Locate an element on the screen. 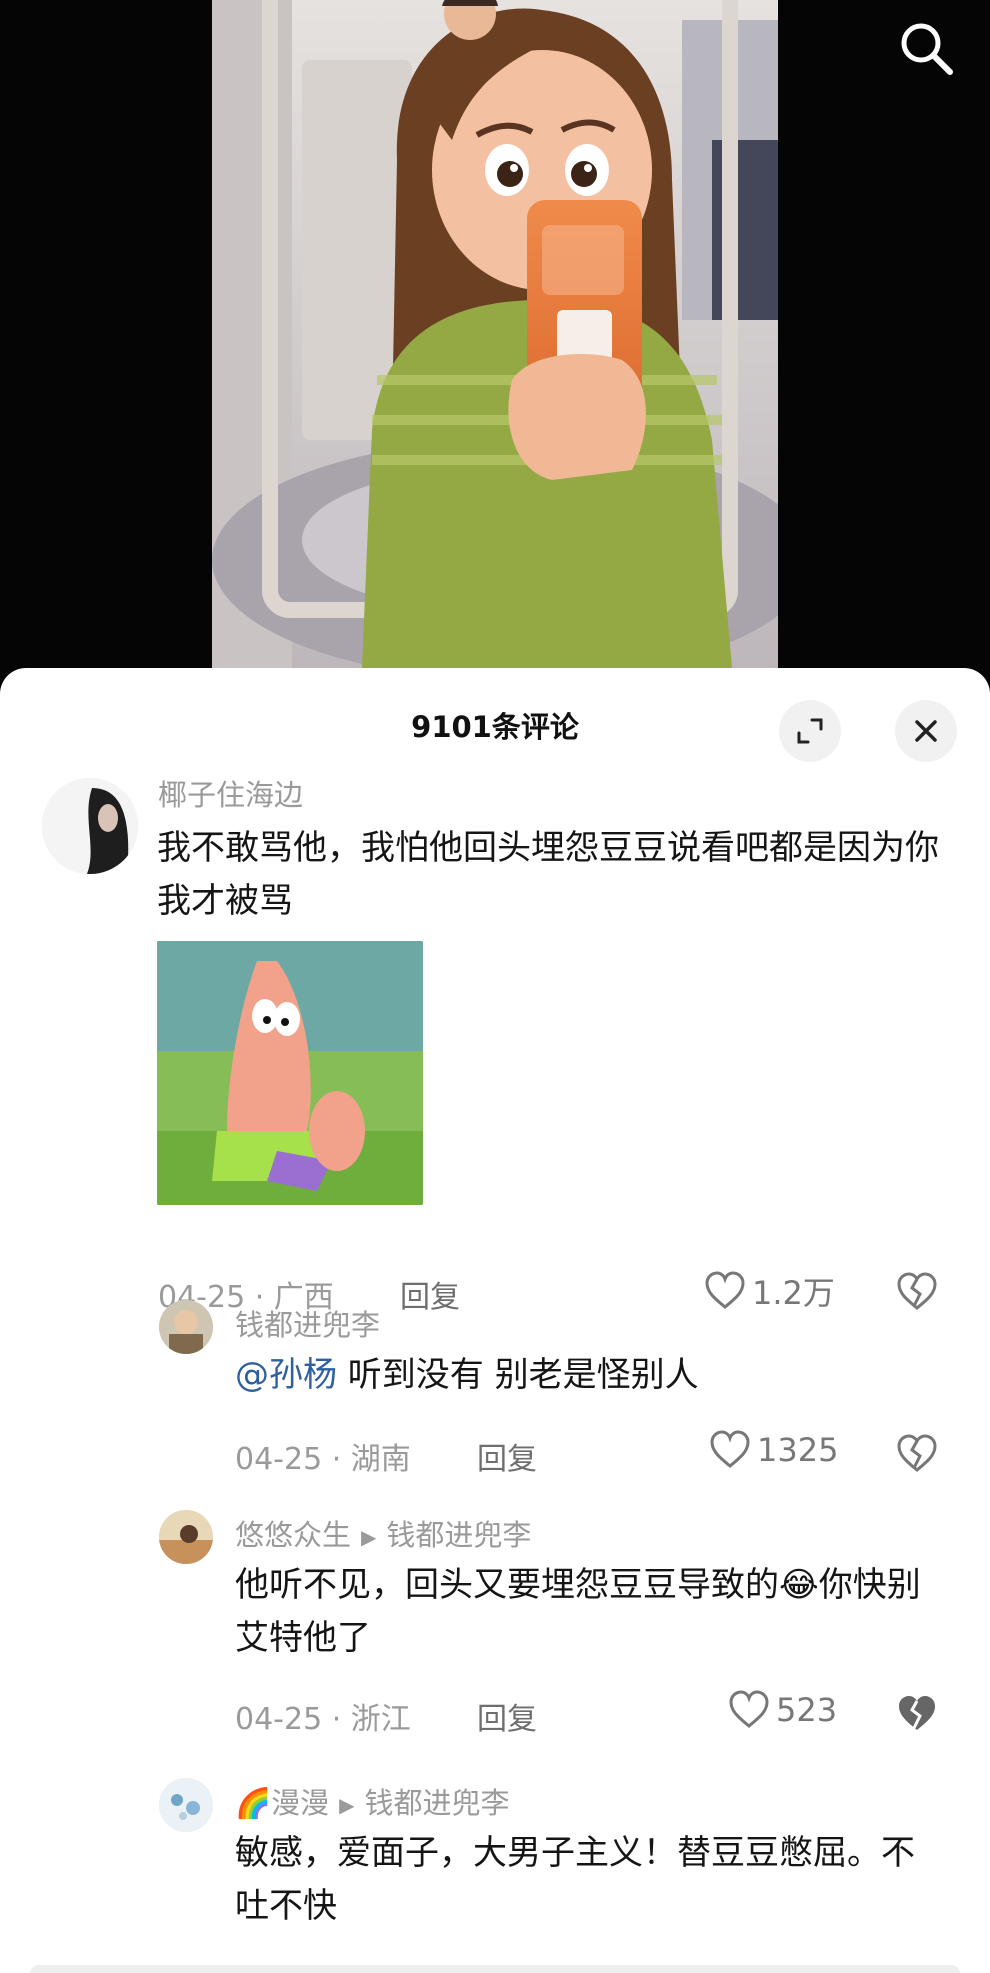  comment-text: @孙杨 听到没有 别老是怪别人 is located at coordinates (585, 1375).